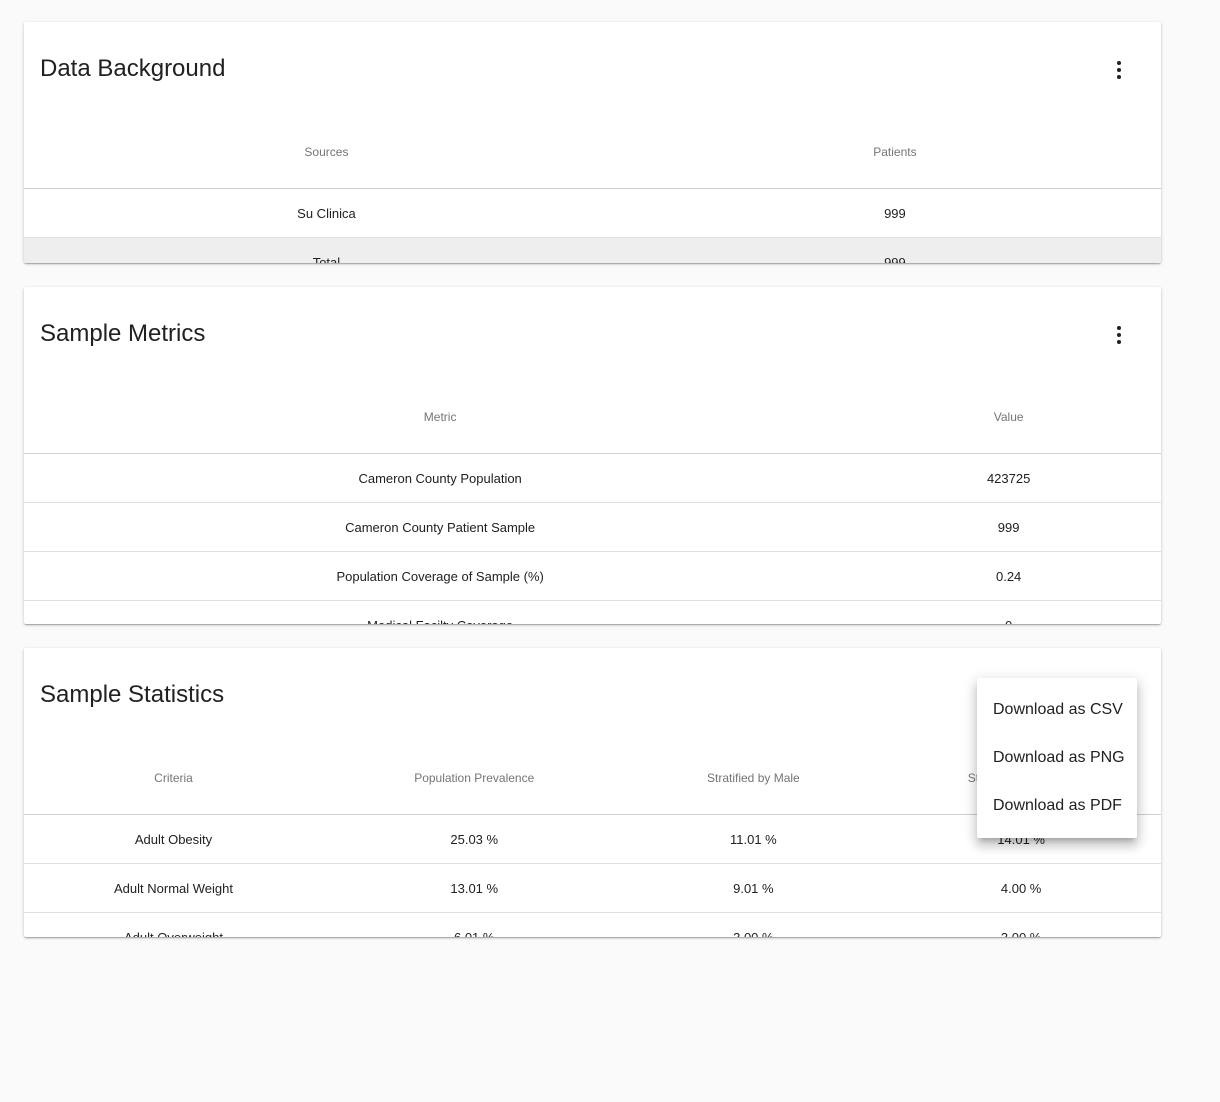 This screenshot has width=1220, height=1102. I want to click on table-row: Medical Facilty Coverage 0, so click(592, 613).